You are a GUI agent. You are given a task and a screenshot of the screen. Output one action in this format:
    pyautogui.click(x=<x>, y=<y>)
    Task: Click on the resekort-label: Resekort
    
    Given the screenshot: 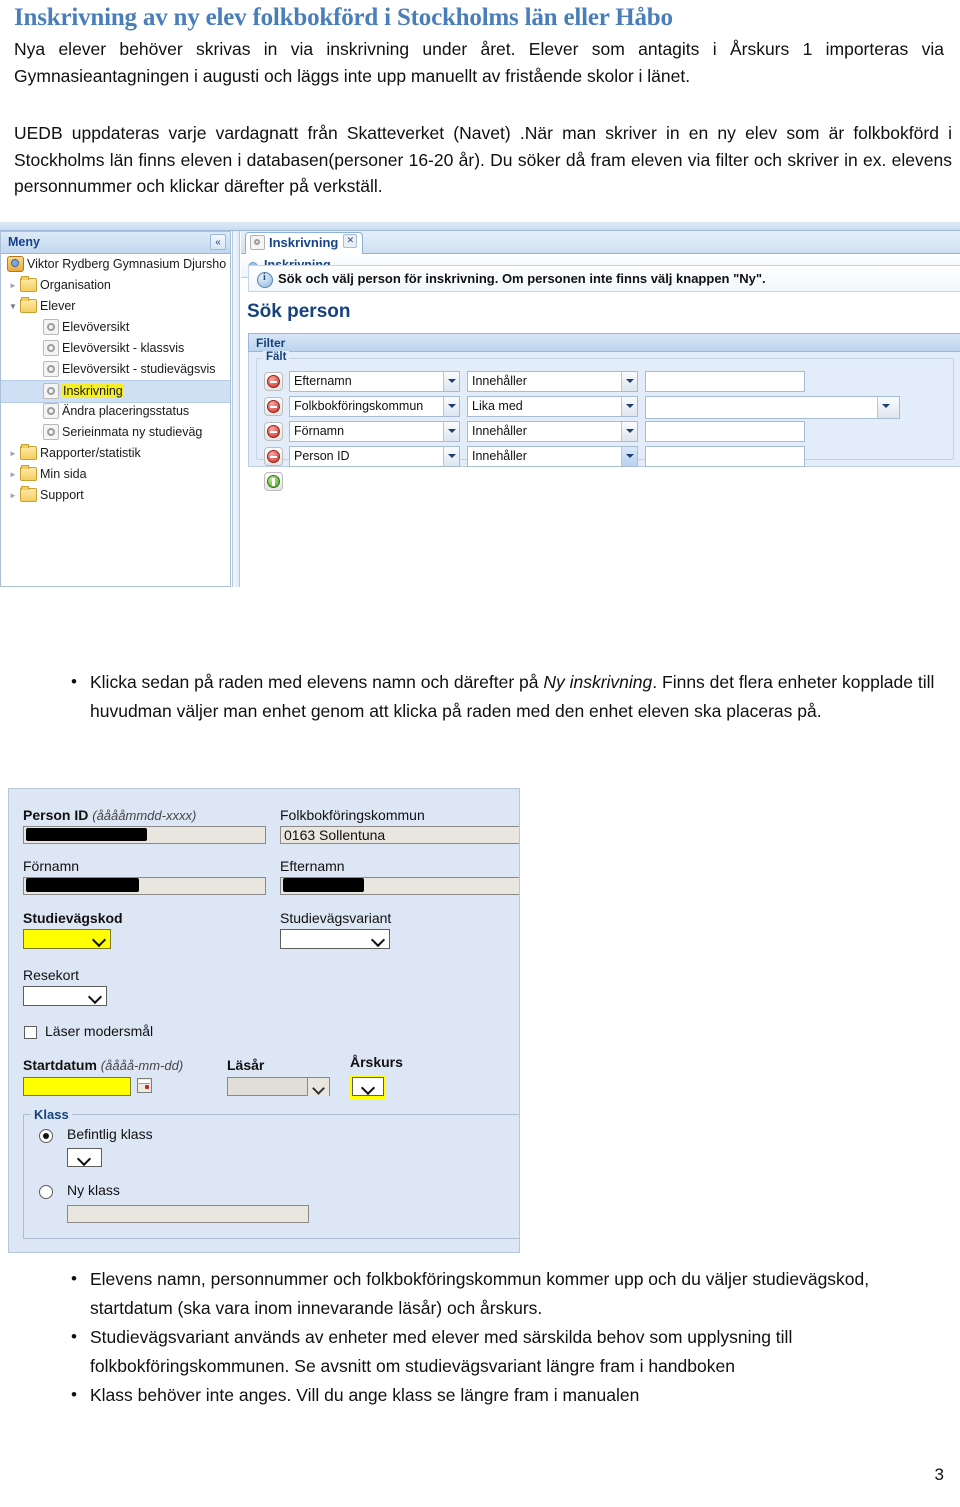 What is the action you would take?
    pyautogui.click(x=51, y=975)
    